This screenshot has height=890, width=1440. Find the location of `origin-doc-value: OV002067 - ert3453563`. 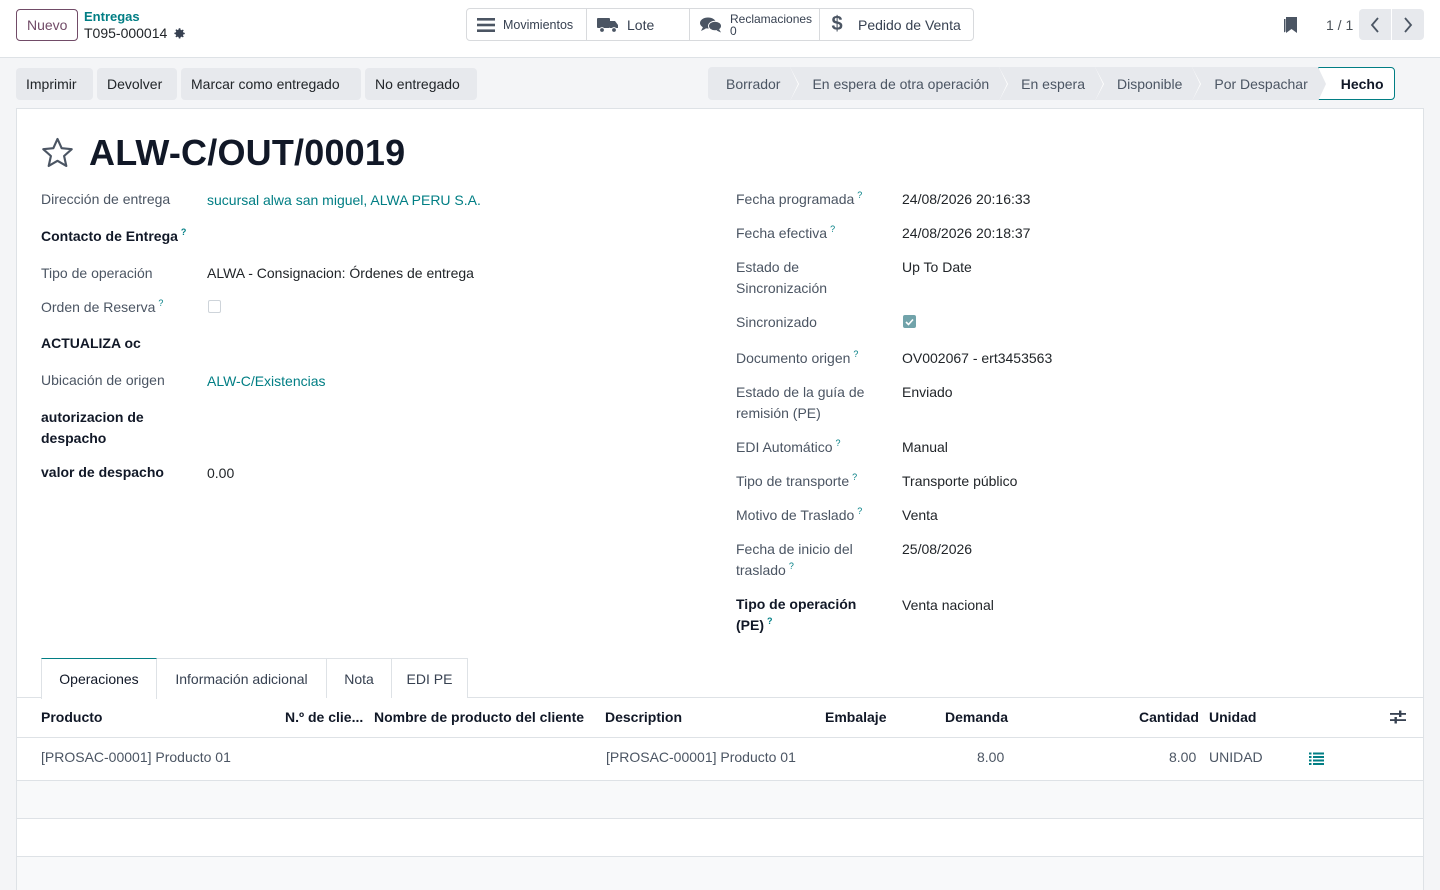

origin-doc-value: OV002067 - ert3453563 is located at coordinates (977, 358).